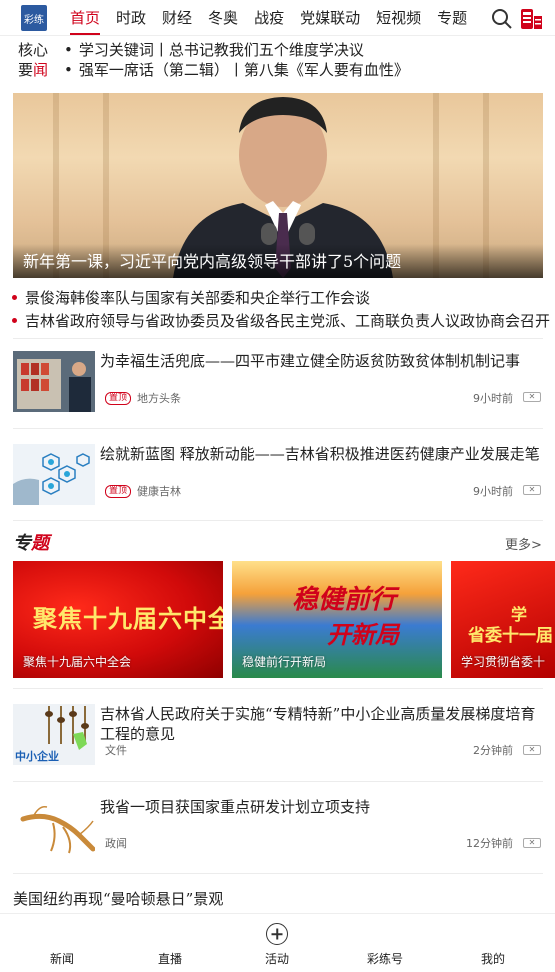 The image size is (555, 972). I want to click on topic-card: 学 省委十一届 学习贯彻省委十, so click(503, 619).